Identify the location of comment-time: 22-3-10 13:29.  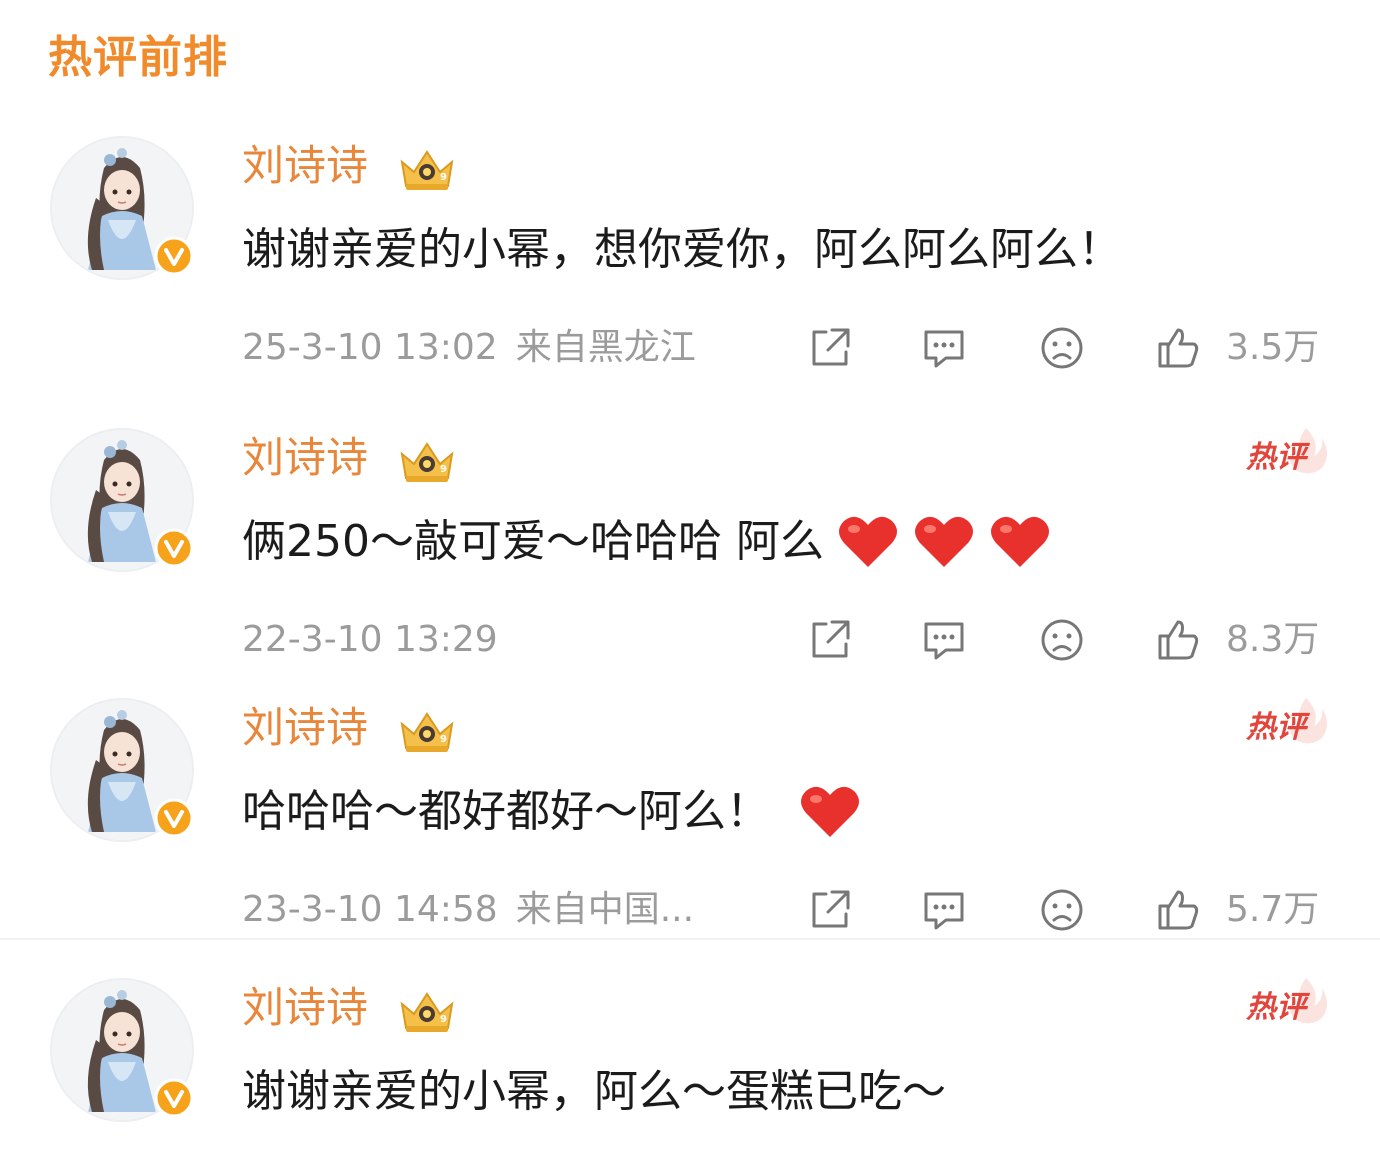
(370, 639).